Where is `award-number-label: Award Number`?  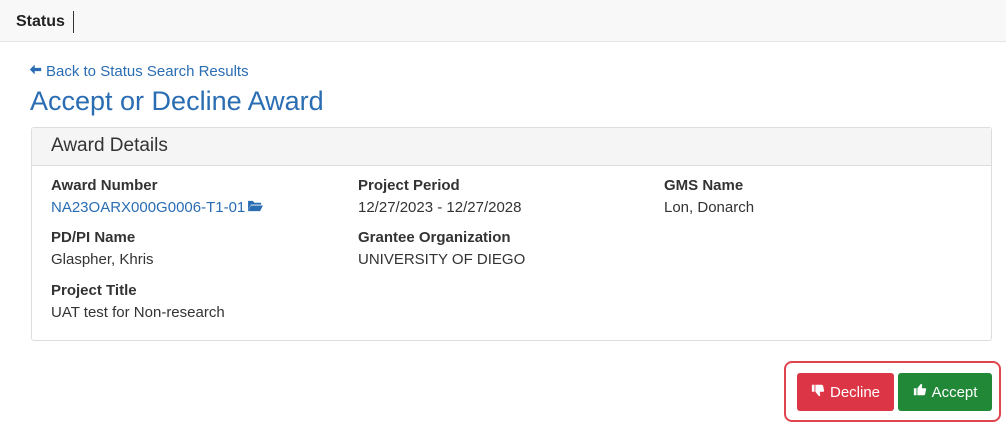 award-number-label: Award Number is located at coordinates (104, 185).